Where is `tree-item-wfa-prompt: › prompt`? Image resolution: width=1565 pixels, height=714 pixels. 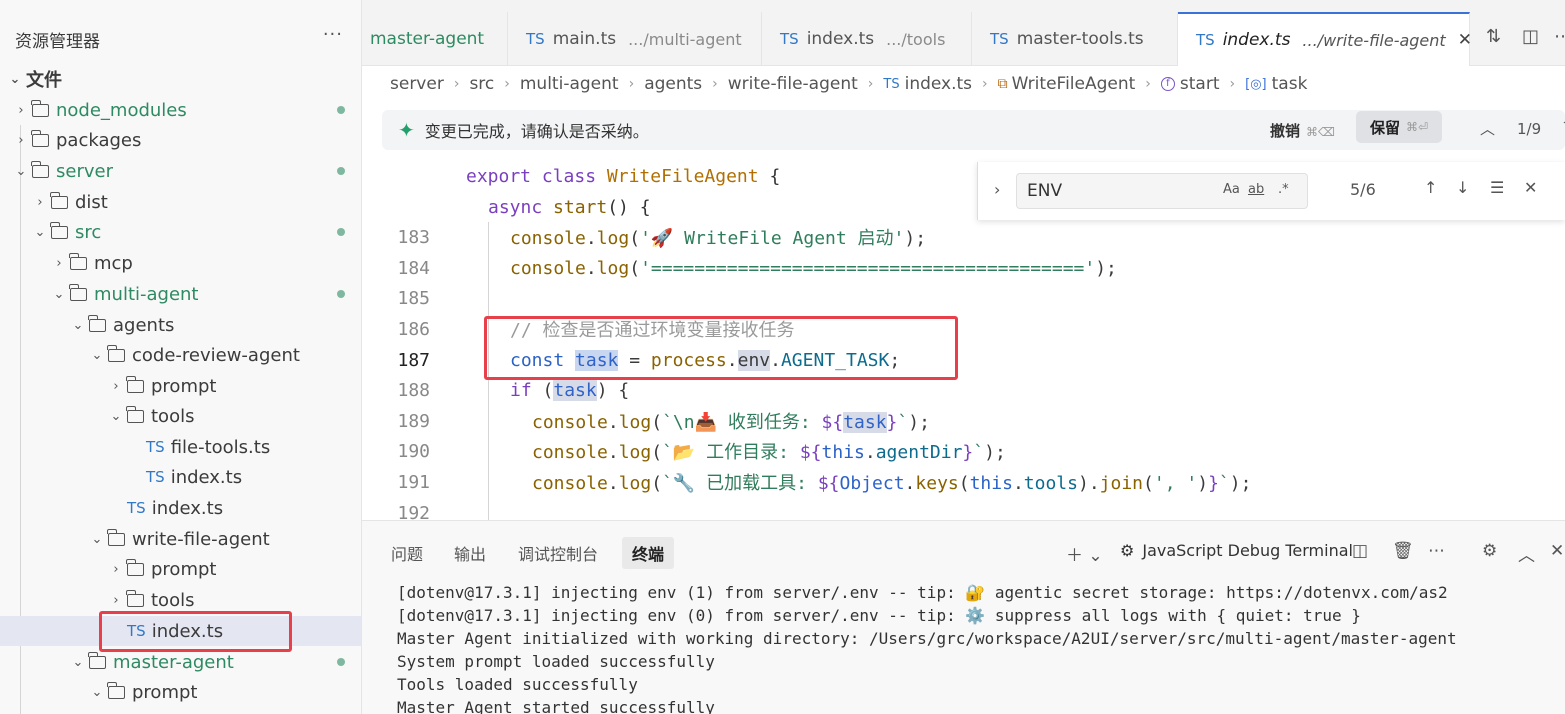 tree-item-wfa-prompt: › prompt is located at coordinates (180, 569).